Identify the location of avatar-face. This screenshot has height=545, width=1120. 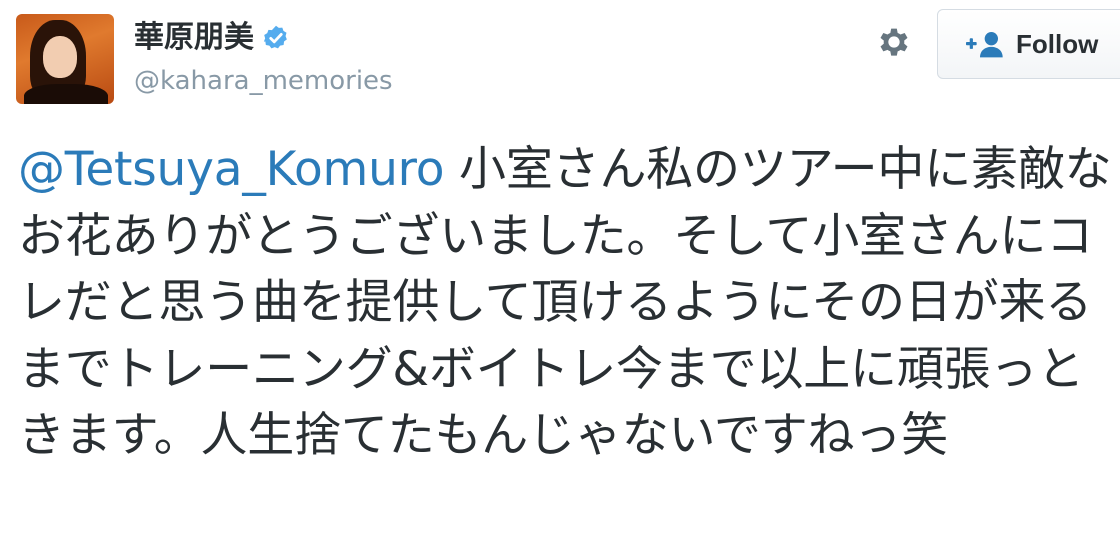
(60, 57).